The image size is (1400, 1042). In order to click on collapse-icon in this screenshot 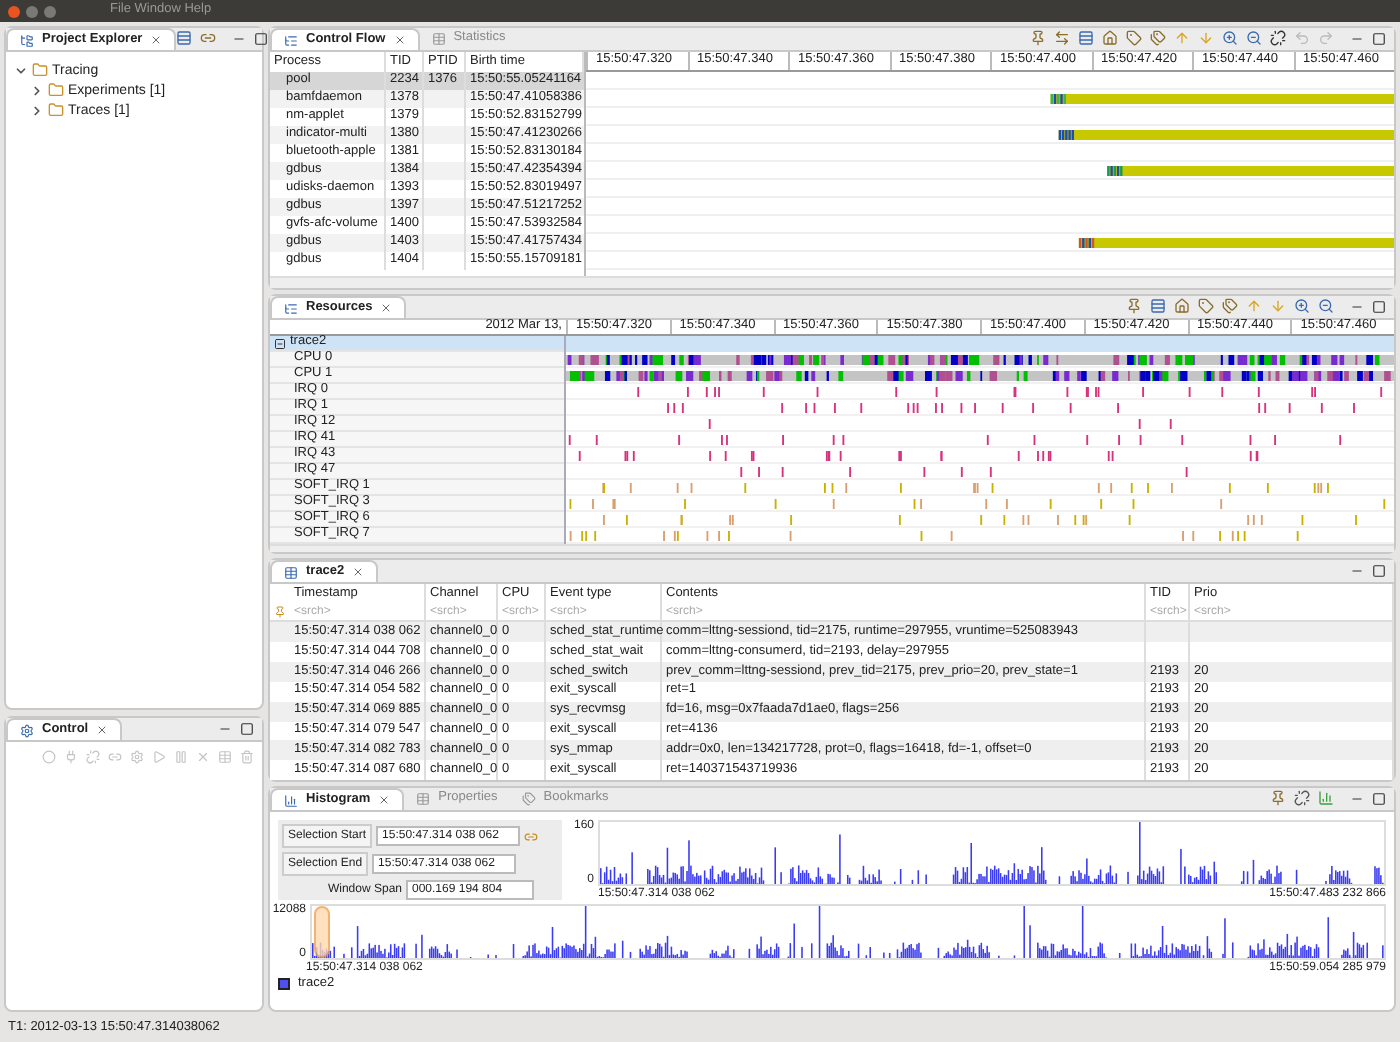, I will do `click(280, 343)`.